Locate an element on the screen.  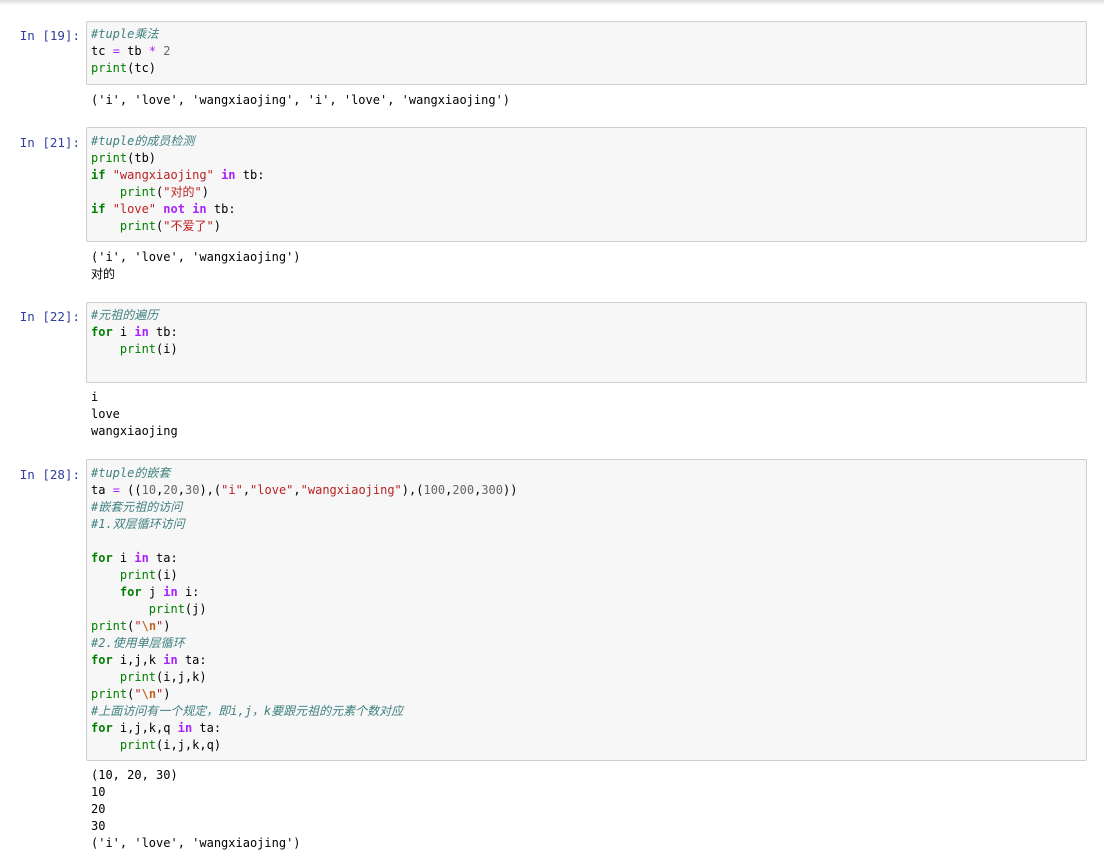
code-line: #上面访问有一个规定，即i,j，k要跟元祖的元素个数对应 is located at coordinates (304, 711).